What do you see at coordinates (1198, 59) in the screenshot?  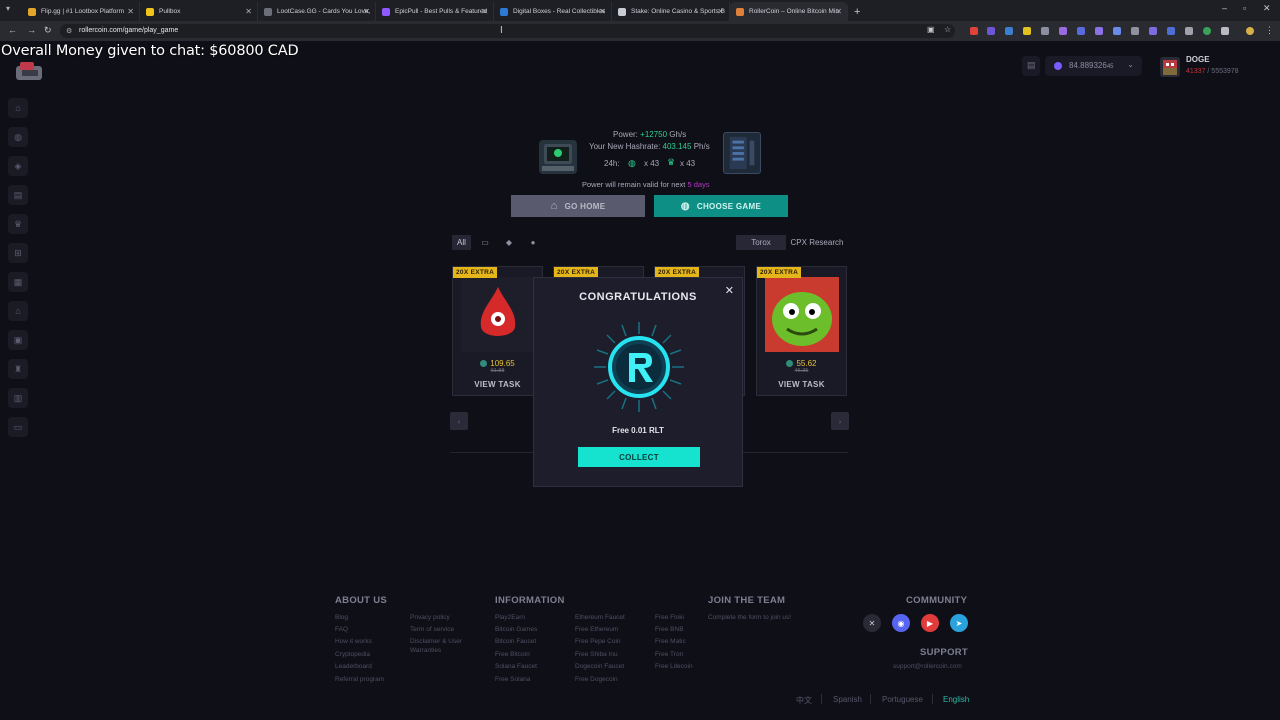 I see `username: DOGE` at bounding box center [1198, 59].